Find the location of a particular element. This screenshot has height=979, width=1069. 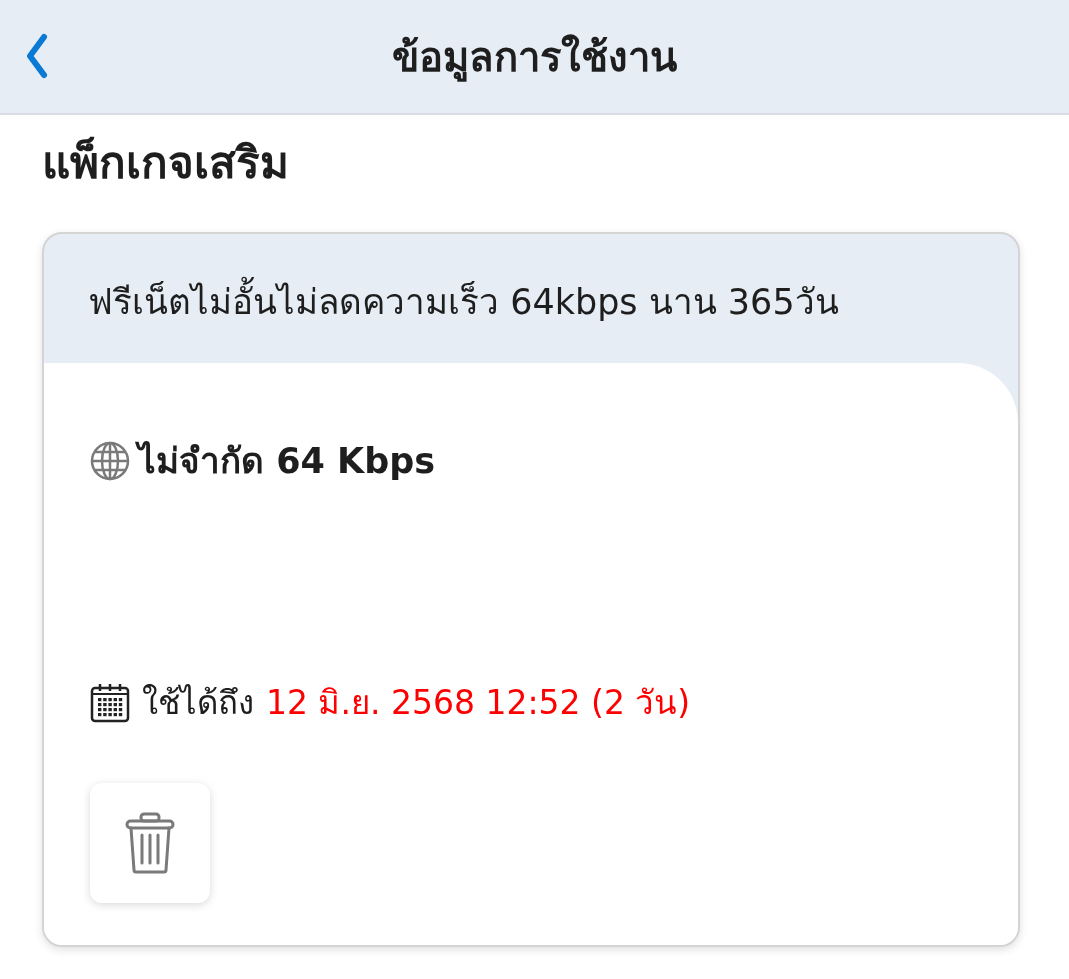

globe-icon is located at coordinates (110, 461).